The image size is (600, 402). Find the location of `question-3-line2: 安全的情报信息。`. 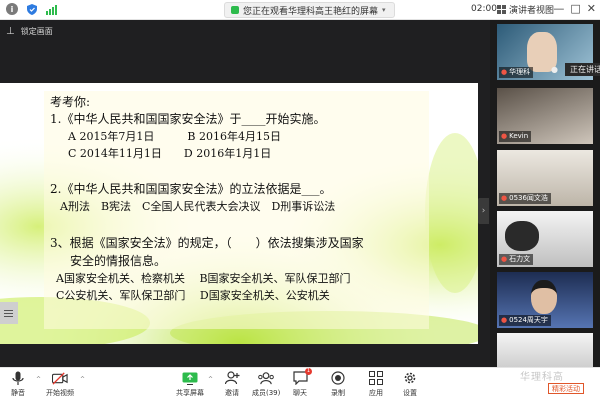

question-3-line2: 安全的情报信息。 is located at coordinates (118, 261).